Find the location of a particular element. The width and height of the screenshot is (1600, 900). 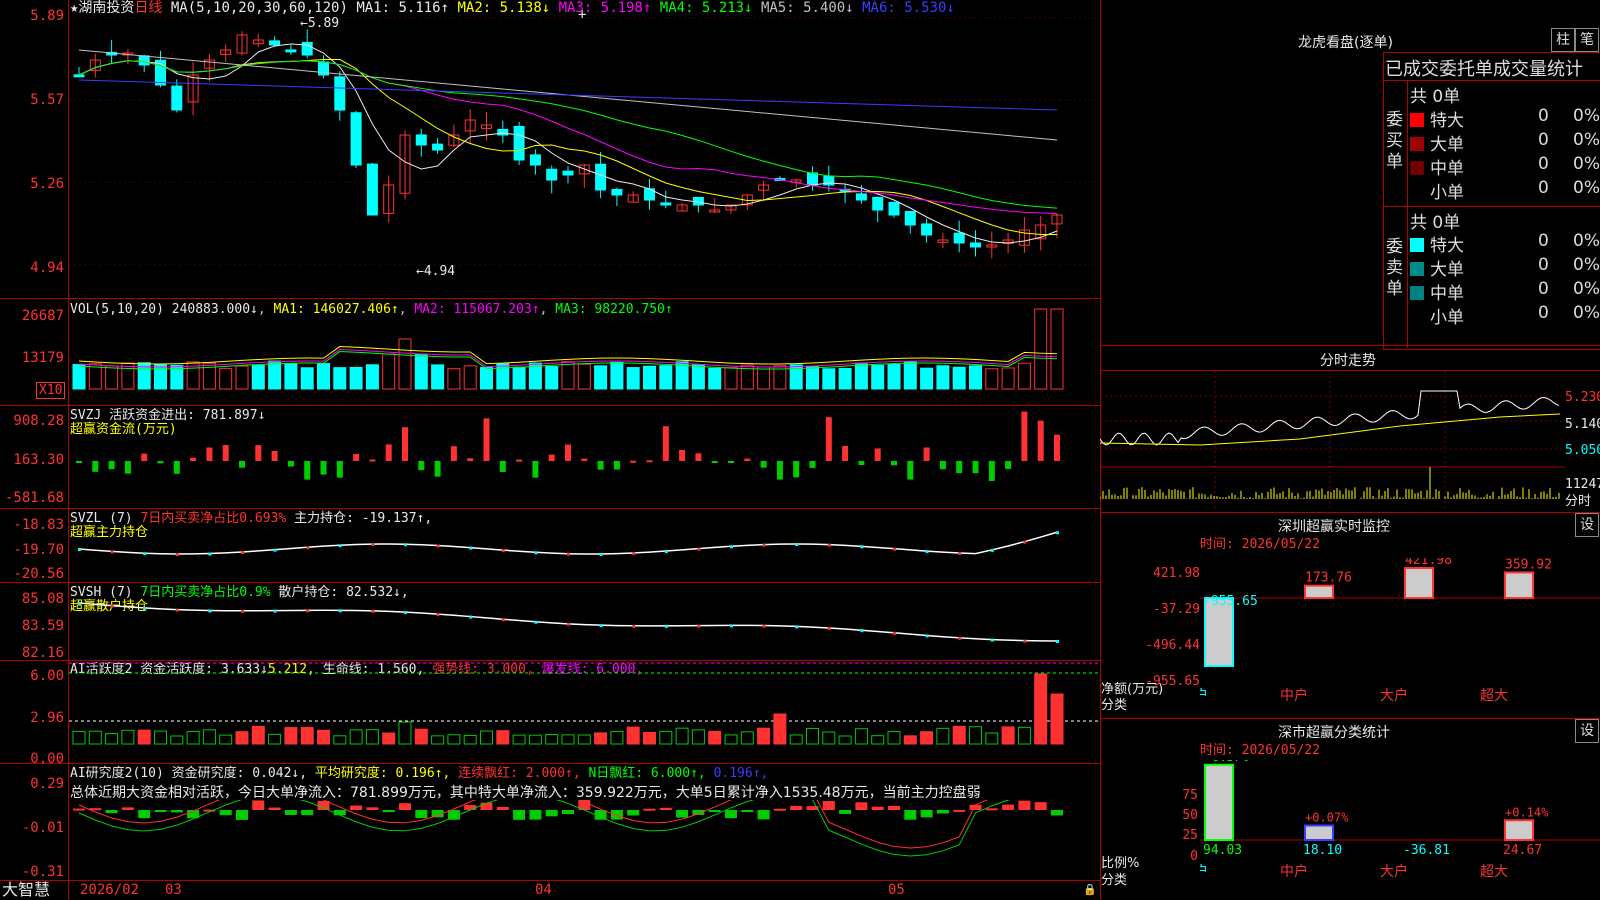

net-flow-label: -955.65 is located at coordinates (1230, 601).